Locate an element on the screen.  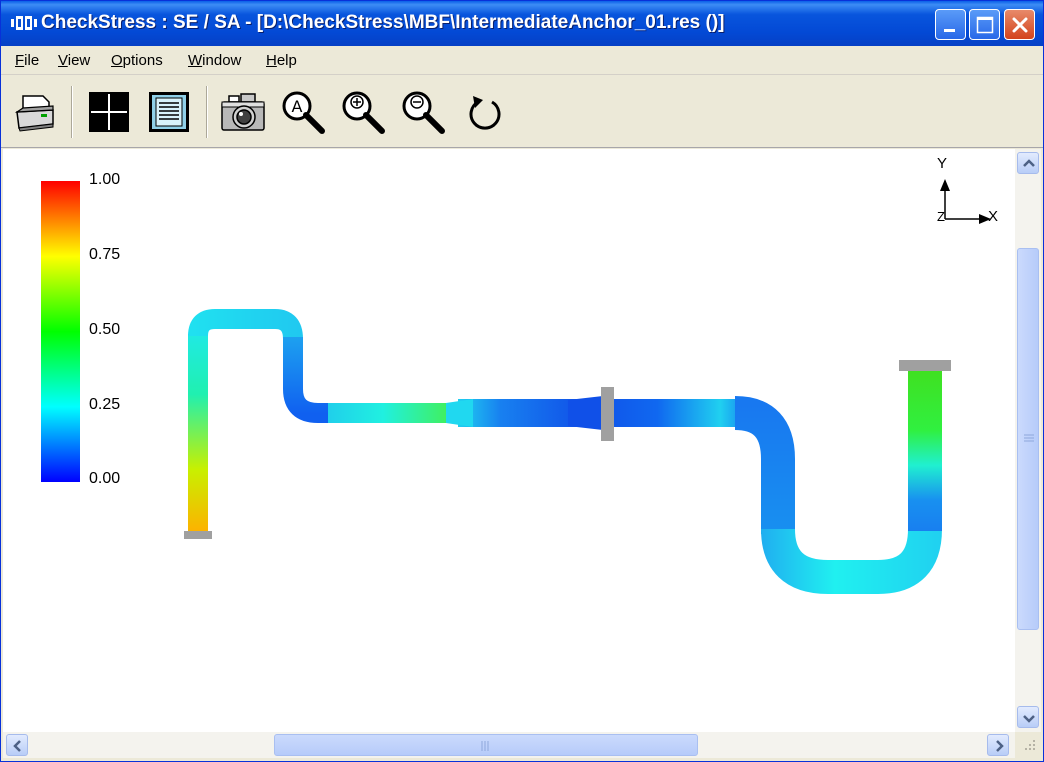
support-left-anchor is located at coordinates (198, 535).